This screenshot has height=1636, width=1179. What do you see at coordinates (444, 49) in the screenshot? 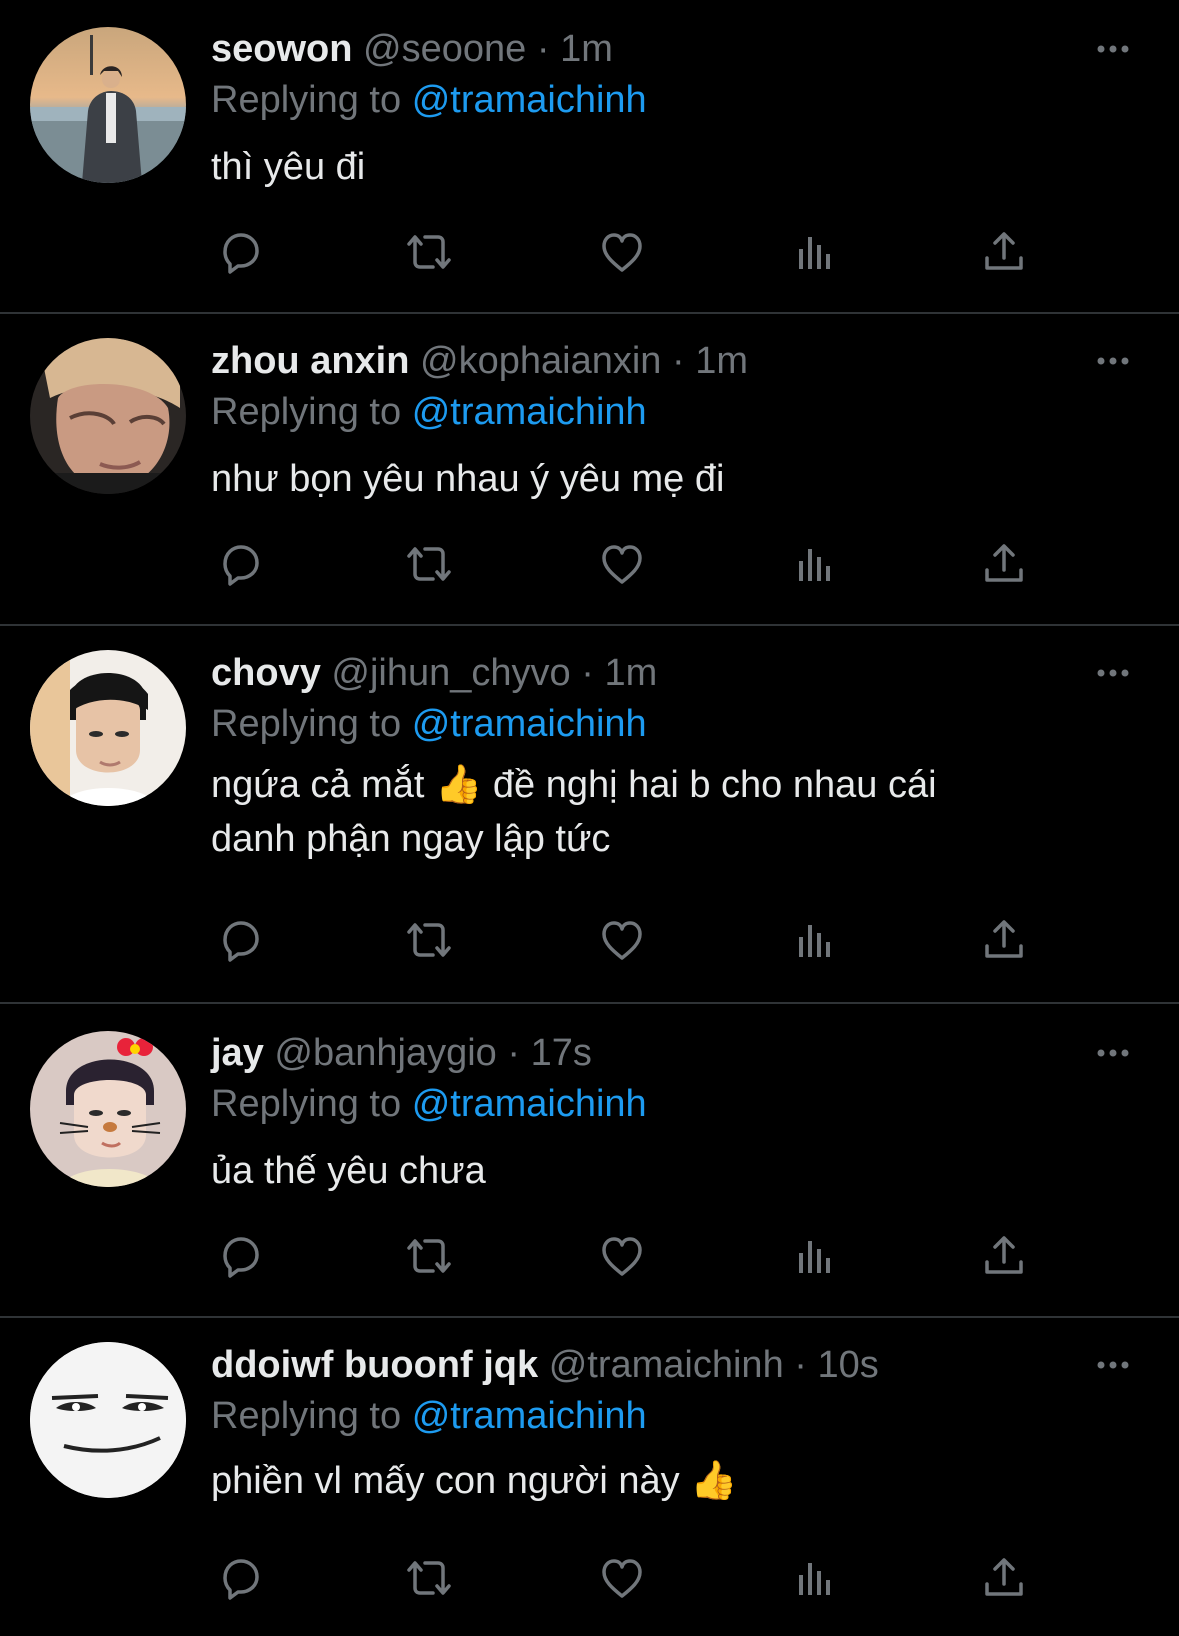
I see `user-handle: @seoone` at bounding box center [444, 49].